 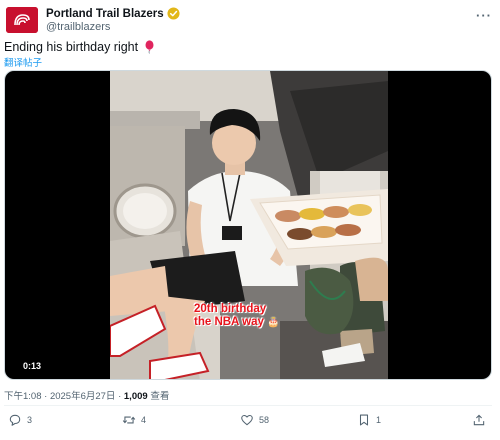 What do you see at coordinates (364, 420) in the screenshot?
I see `bookmark-icon` at bounding box center [364, 420].